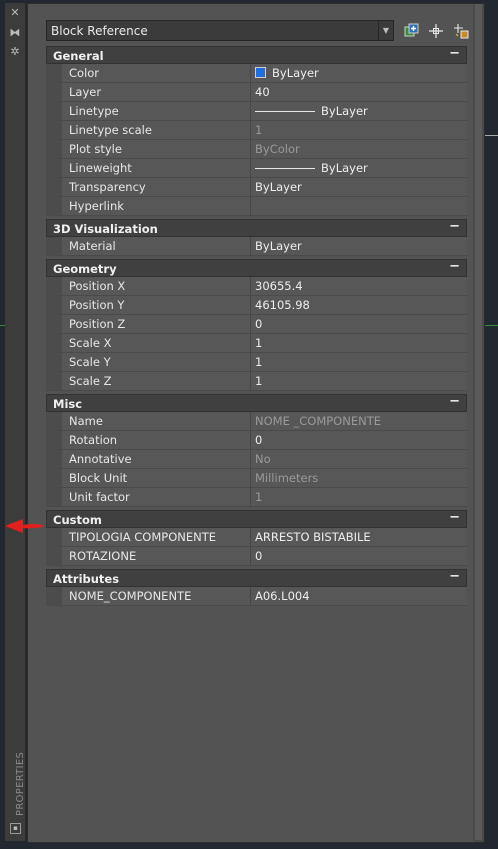  Describe the element at coordinates (256, 421) in the screenshot. I see `property-row: Name NOME _COMPONENTE` at that location.